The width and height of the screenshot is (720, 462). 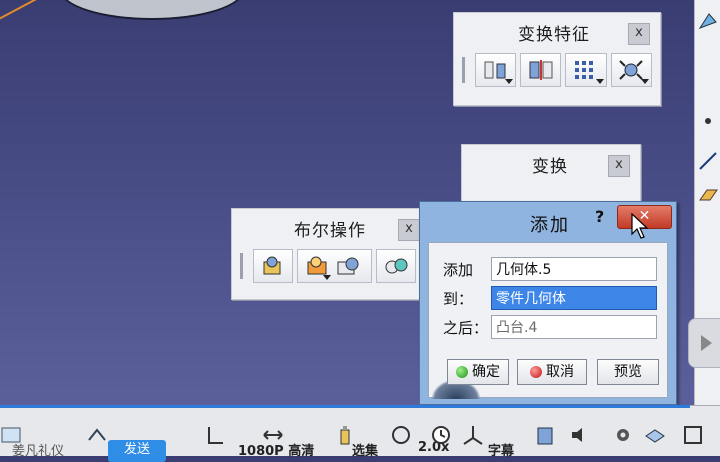 What do you see at coordinates (345, 406) in the screenshot?
I see `video-progress-bar` at bounding box center [345, 406].